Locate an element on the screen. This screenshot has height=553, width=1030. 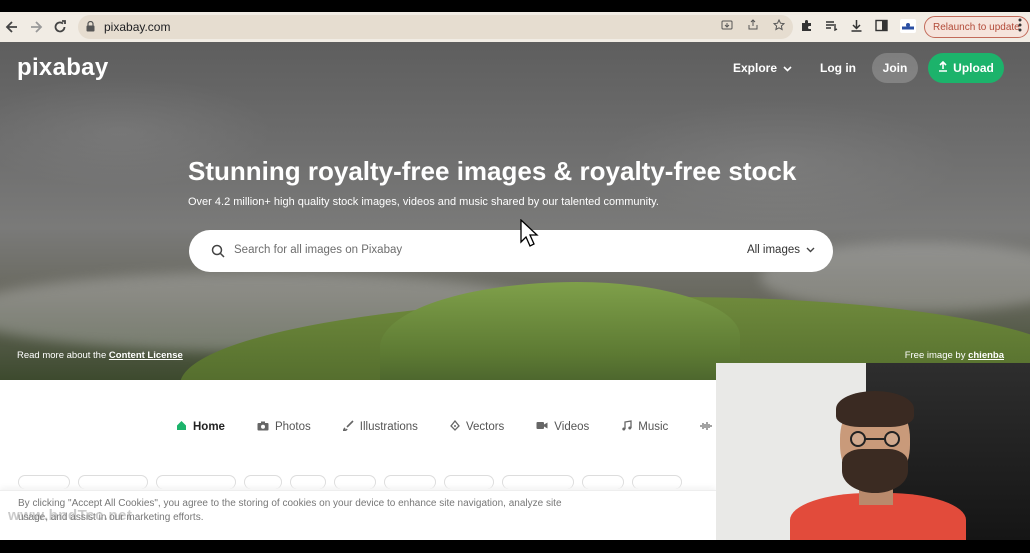
tab-label: Photos is located at coordinates (292, 427).